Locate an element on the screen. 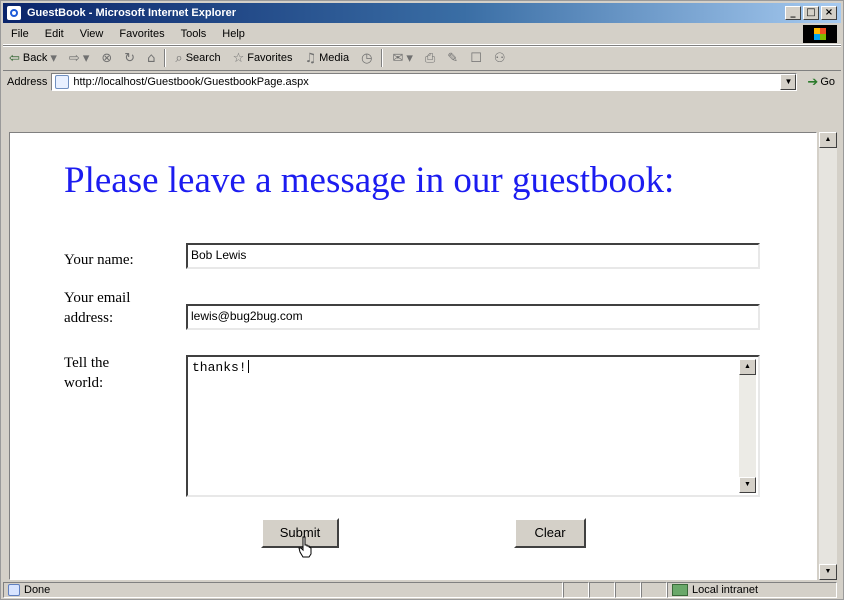 This screenshot has width=844, height=600. message-label-line2: world: is located at coordinates (84, 383).